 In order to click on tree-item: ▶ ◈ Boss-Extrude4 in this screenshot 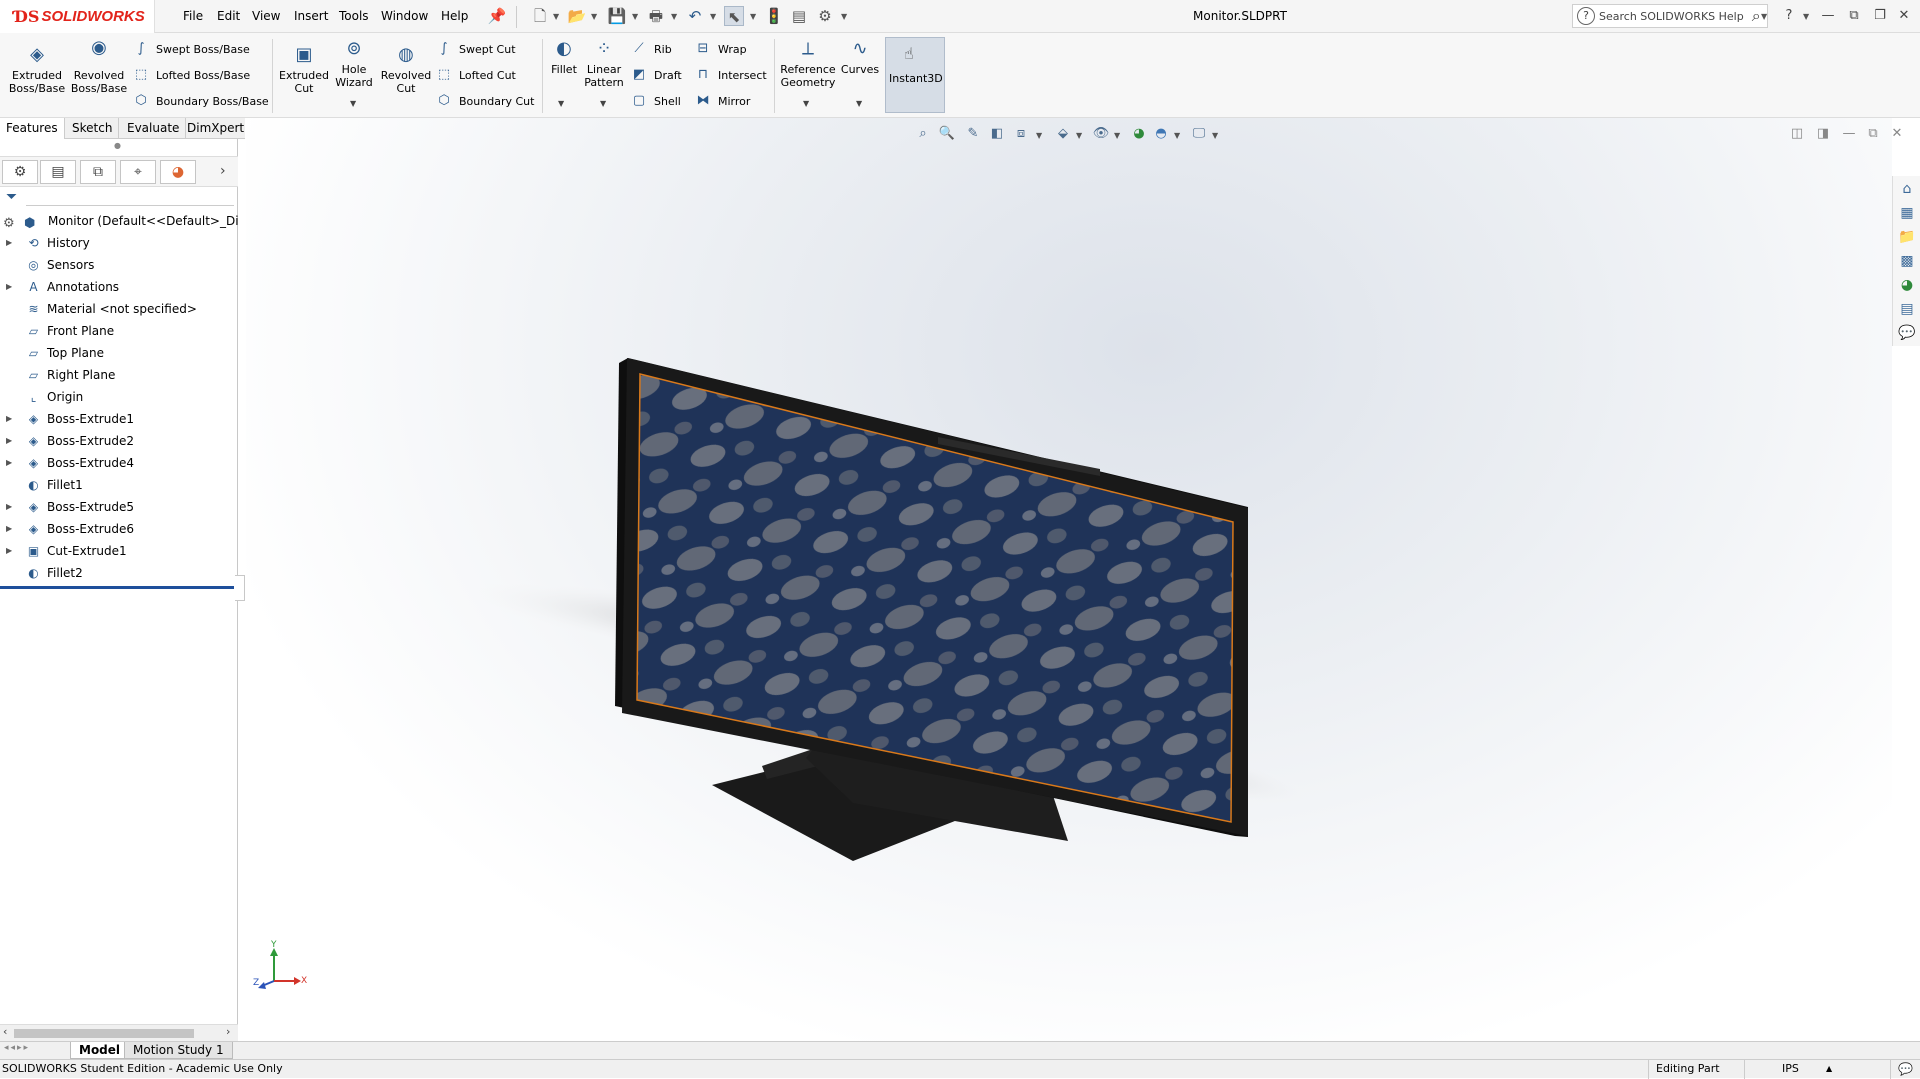, I will do `click(119, 463)`.